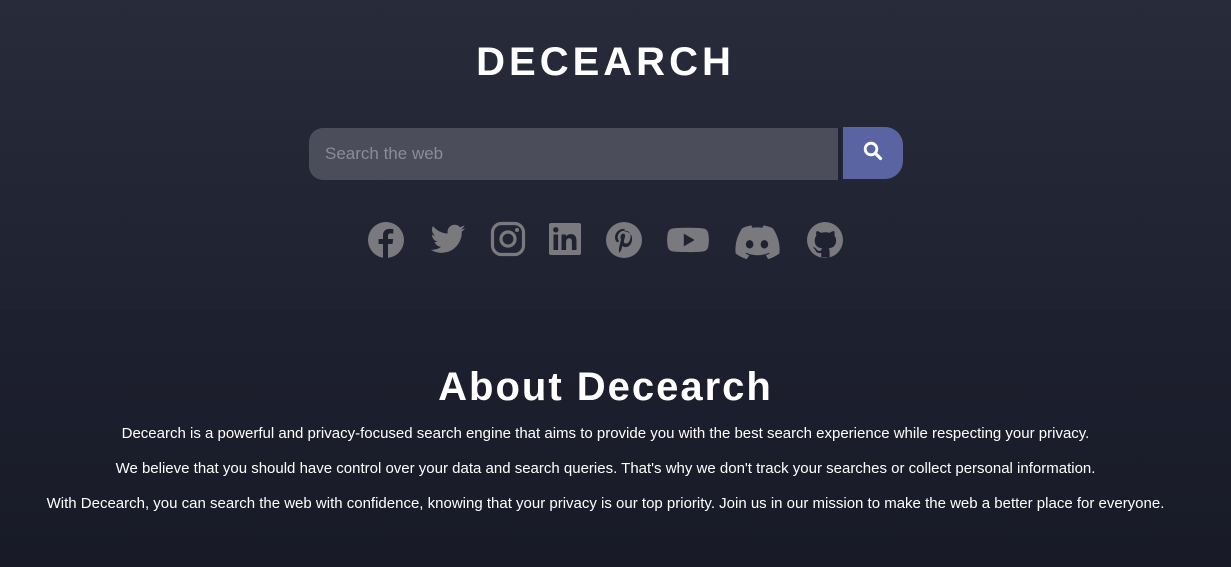  I want to click on instagram-icon, so click(508, 239).